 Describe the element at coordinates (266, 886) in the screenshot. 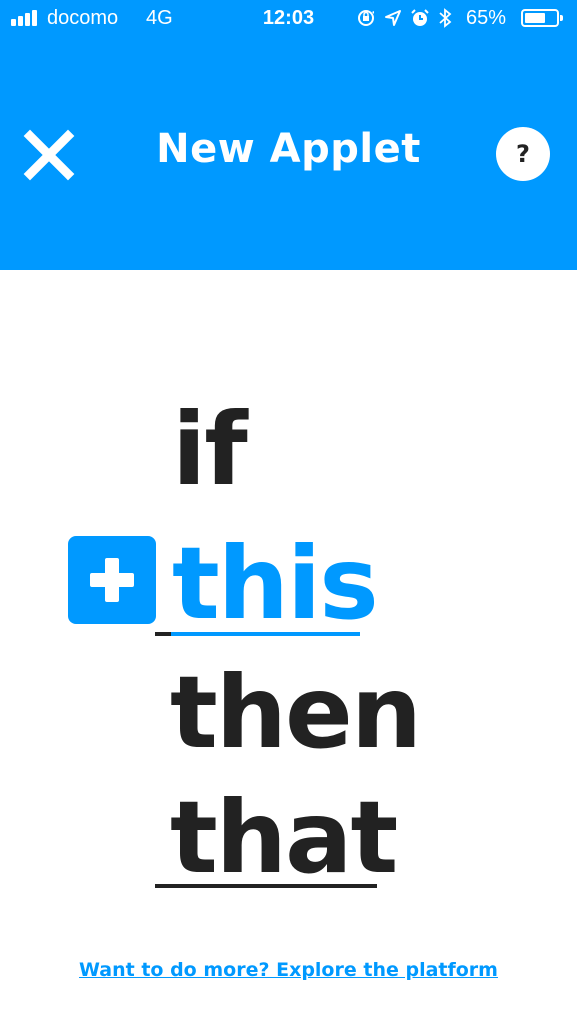

I see `that-underline` at that location.